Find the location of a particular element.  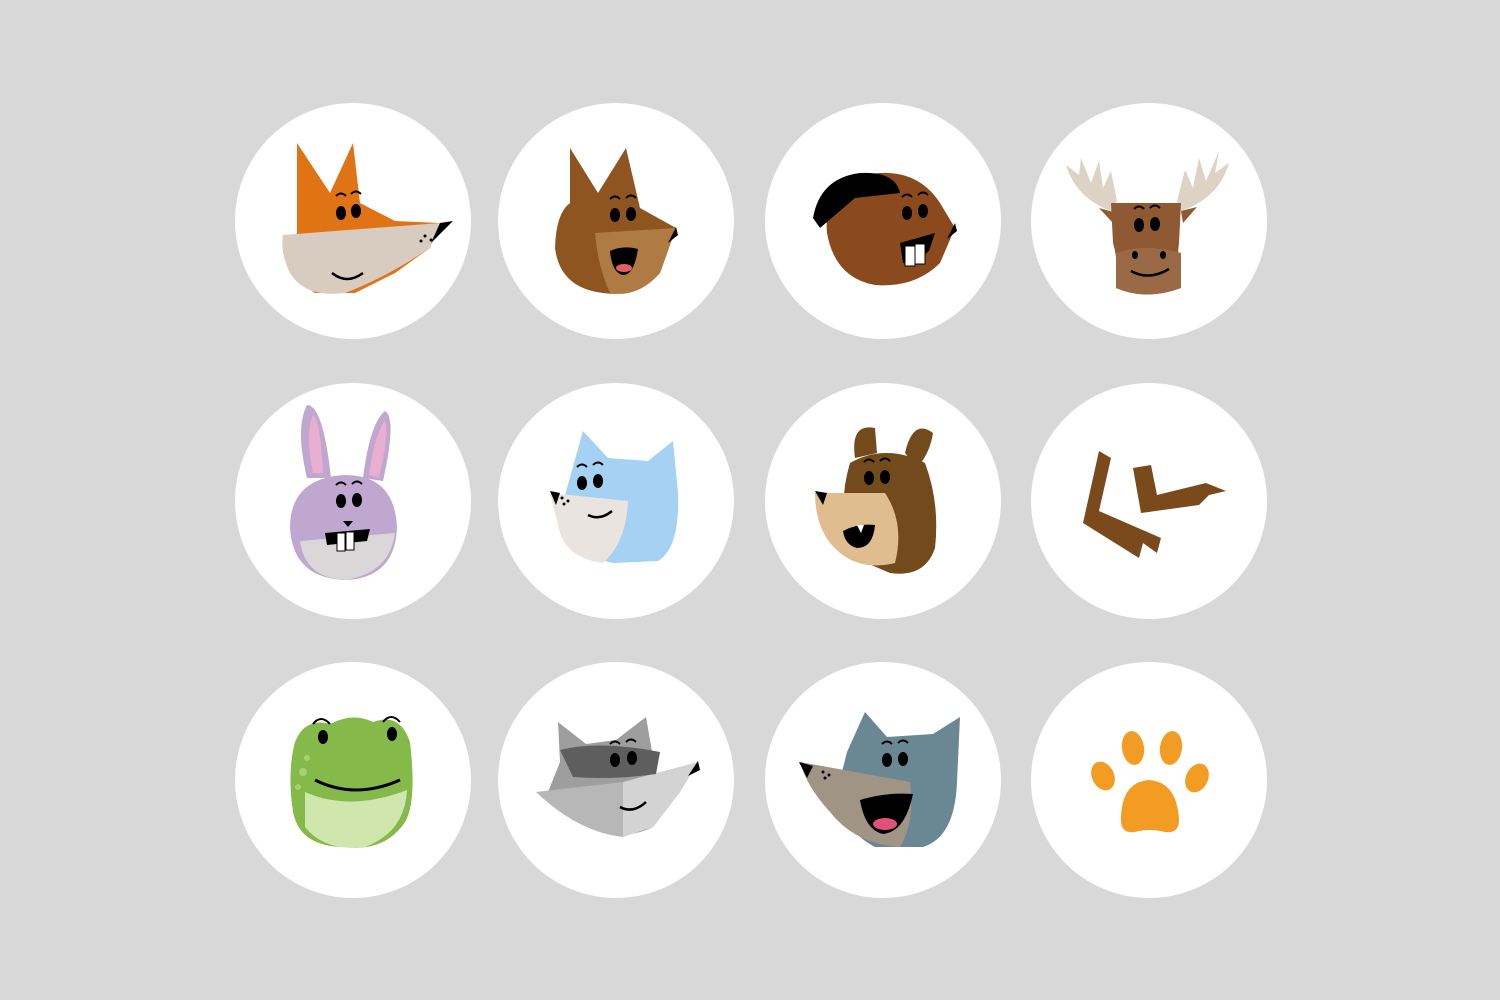

avatar-option-frog is located at coordinates (353, 780).